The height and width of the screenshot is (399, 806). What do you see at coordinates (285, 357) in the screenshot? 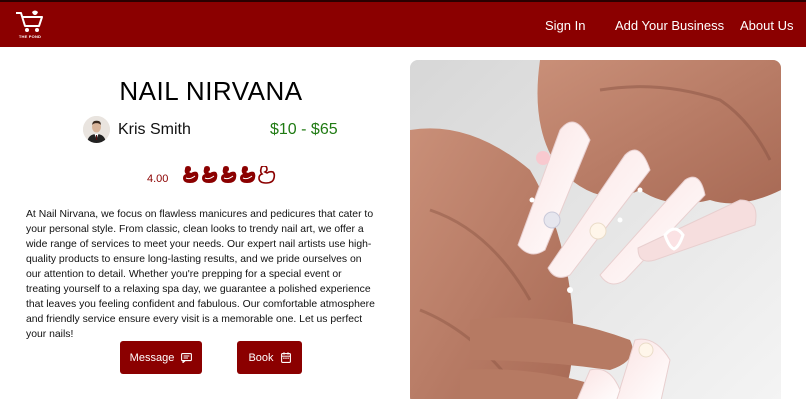
I see `calendar-icon` at bounding box center [285, 357].